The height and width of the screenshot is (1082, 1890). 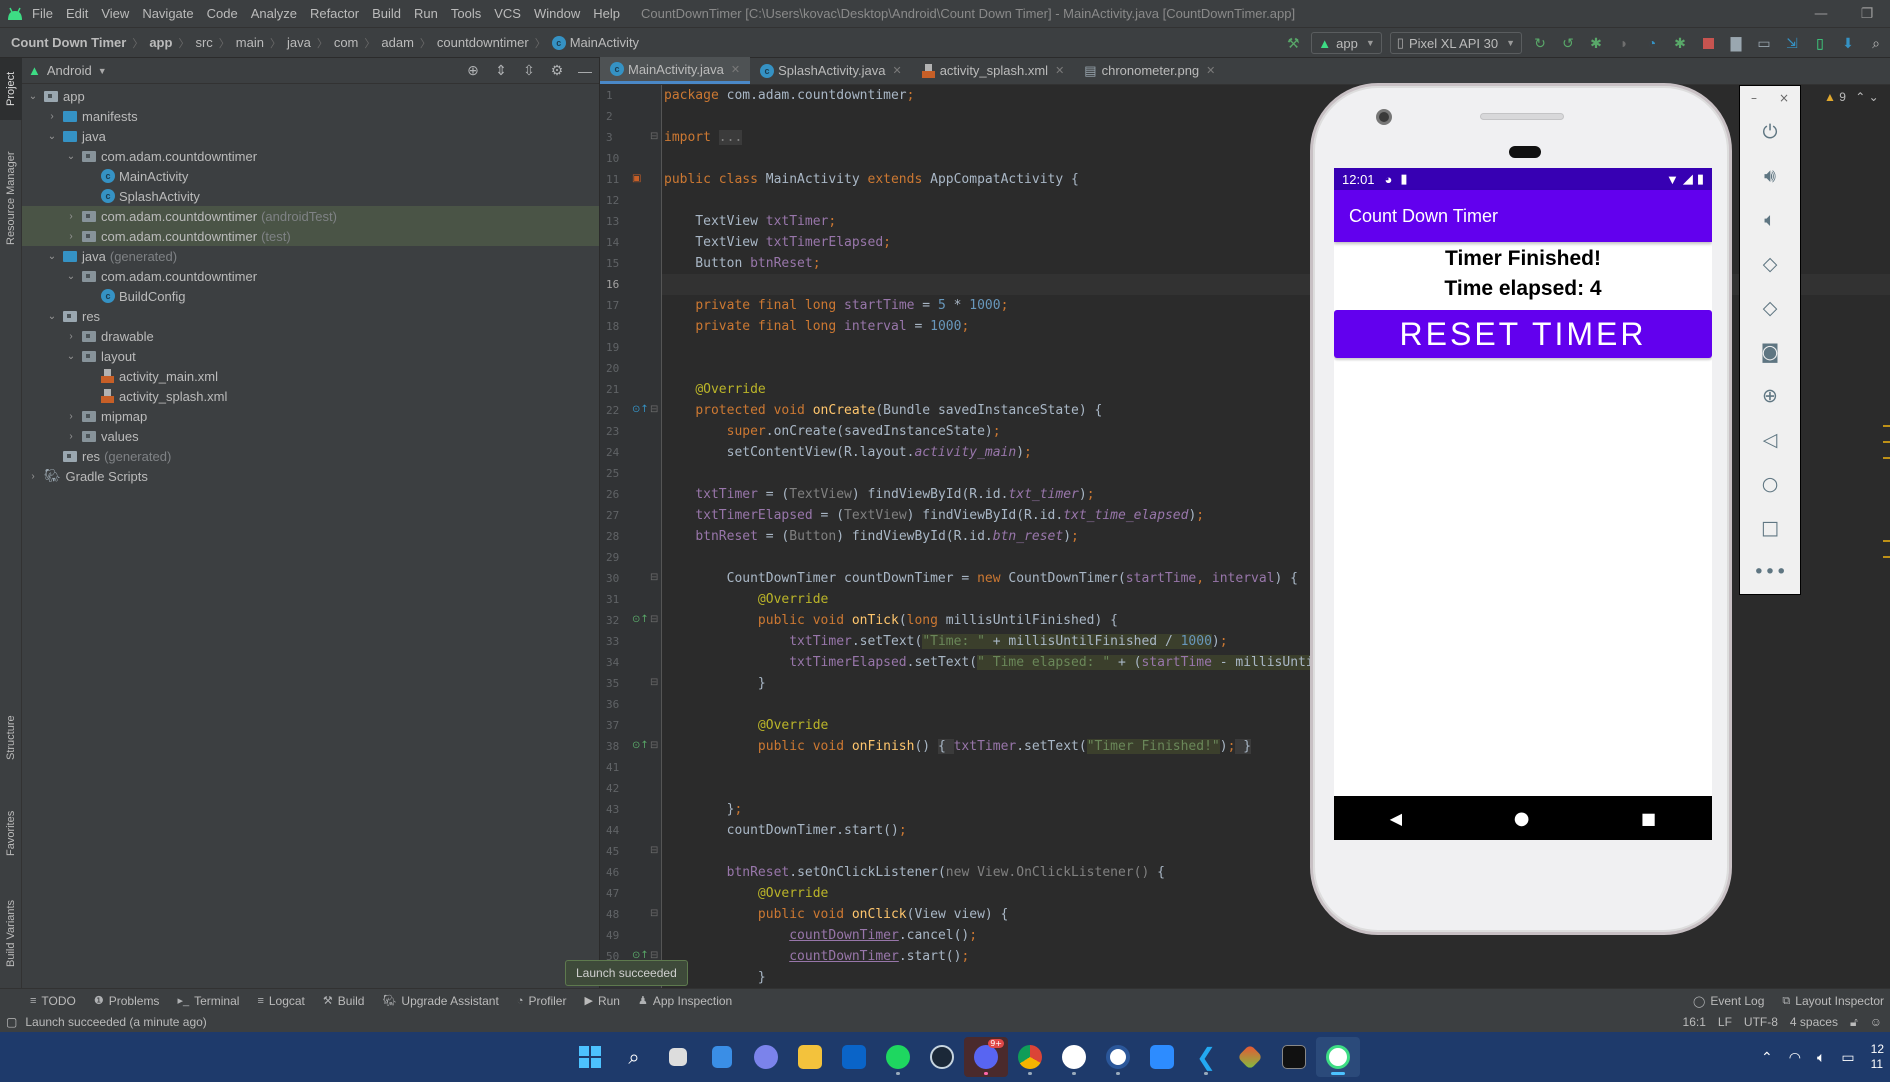 What do you see at coordinates (1568, 43) in the screenshot?
I see `apply-code-changes-icon: ↺` at bounding box center [1568, 43].